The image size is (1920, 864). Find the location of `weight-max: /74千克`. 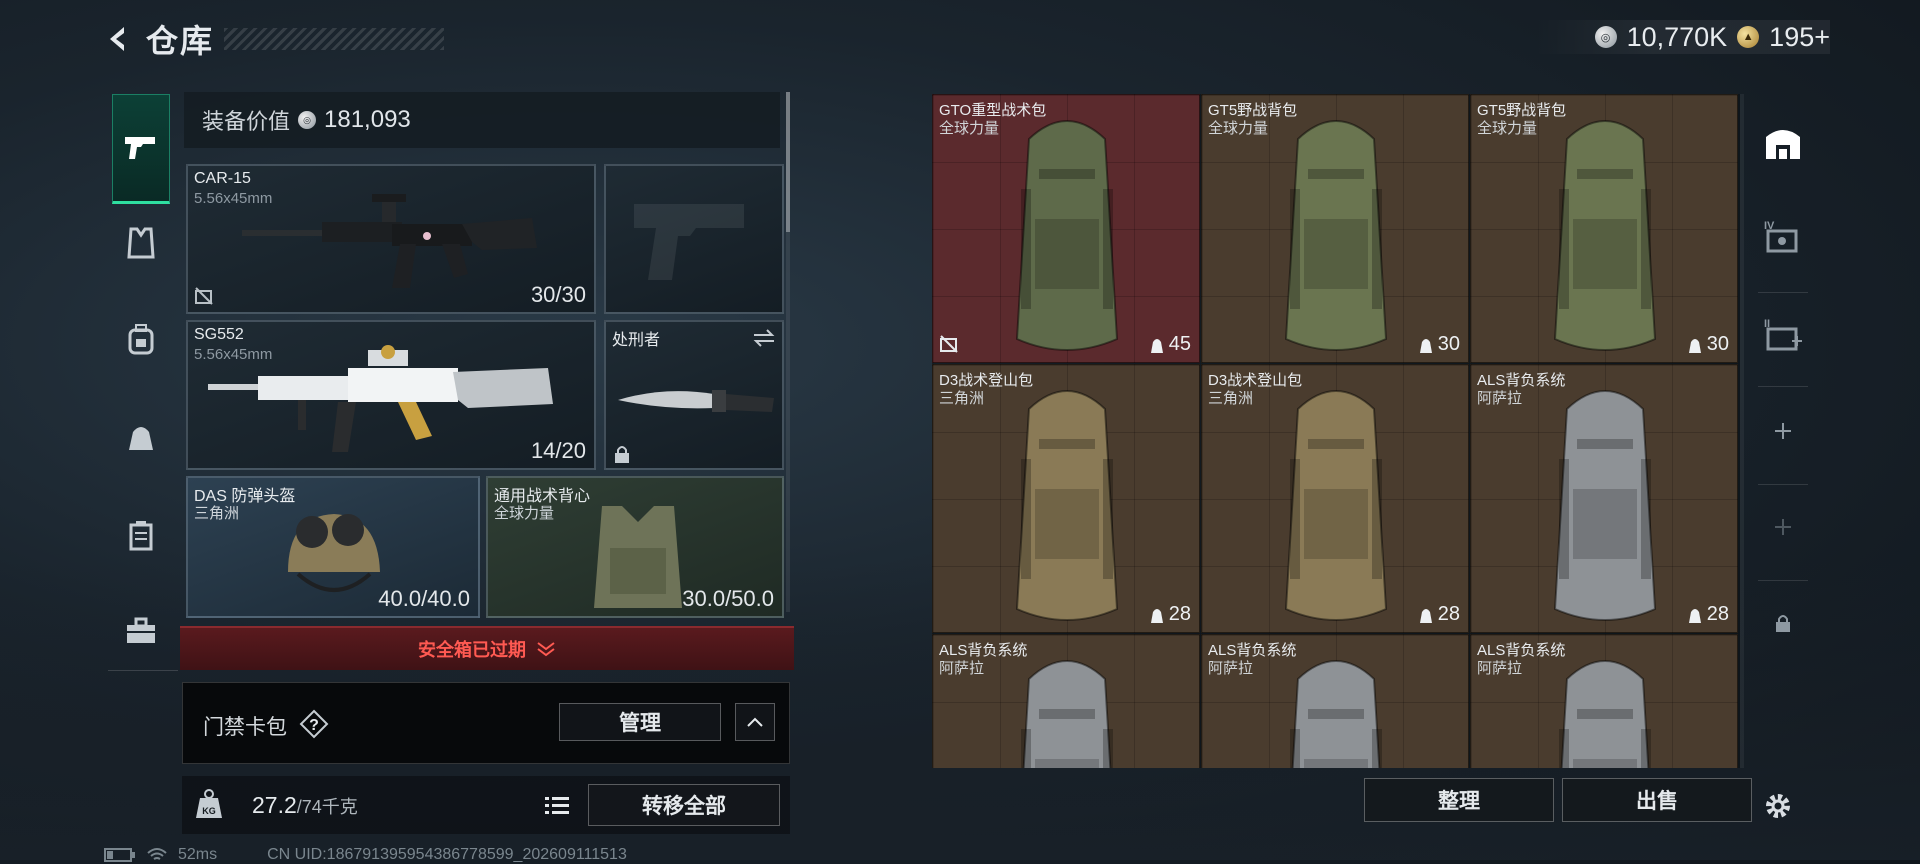

weight-max: /74千克 is located at coordinates (327, 807).